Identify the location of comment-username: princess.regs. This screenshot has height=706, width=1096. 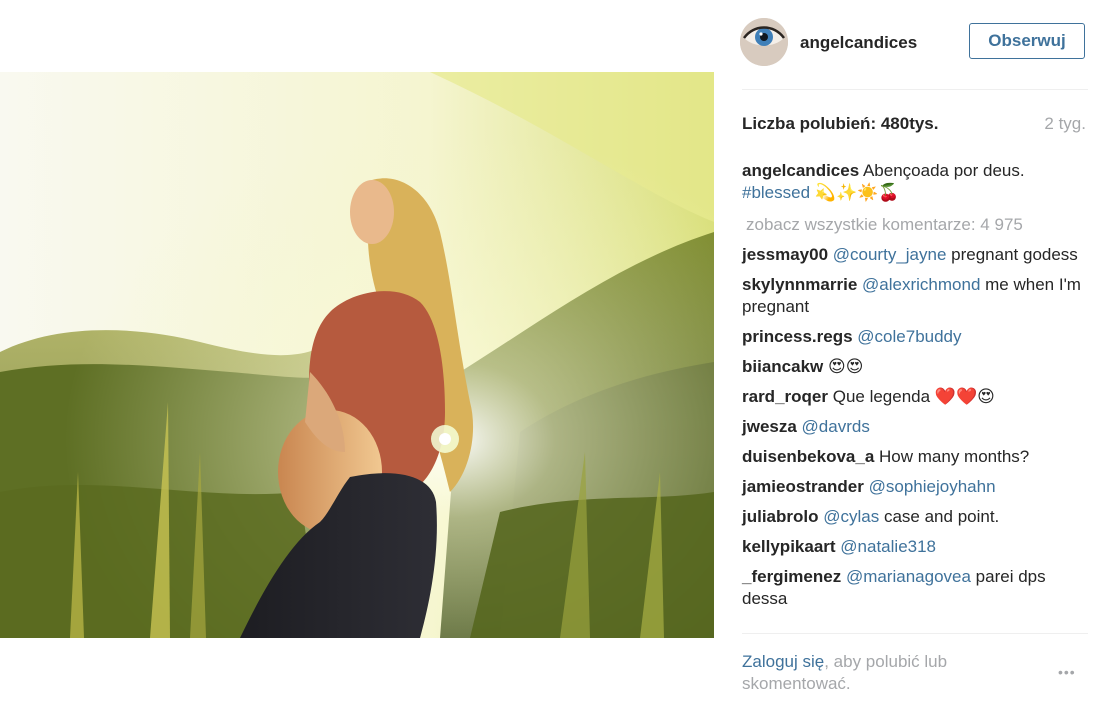
(797, 336).